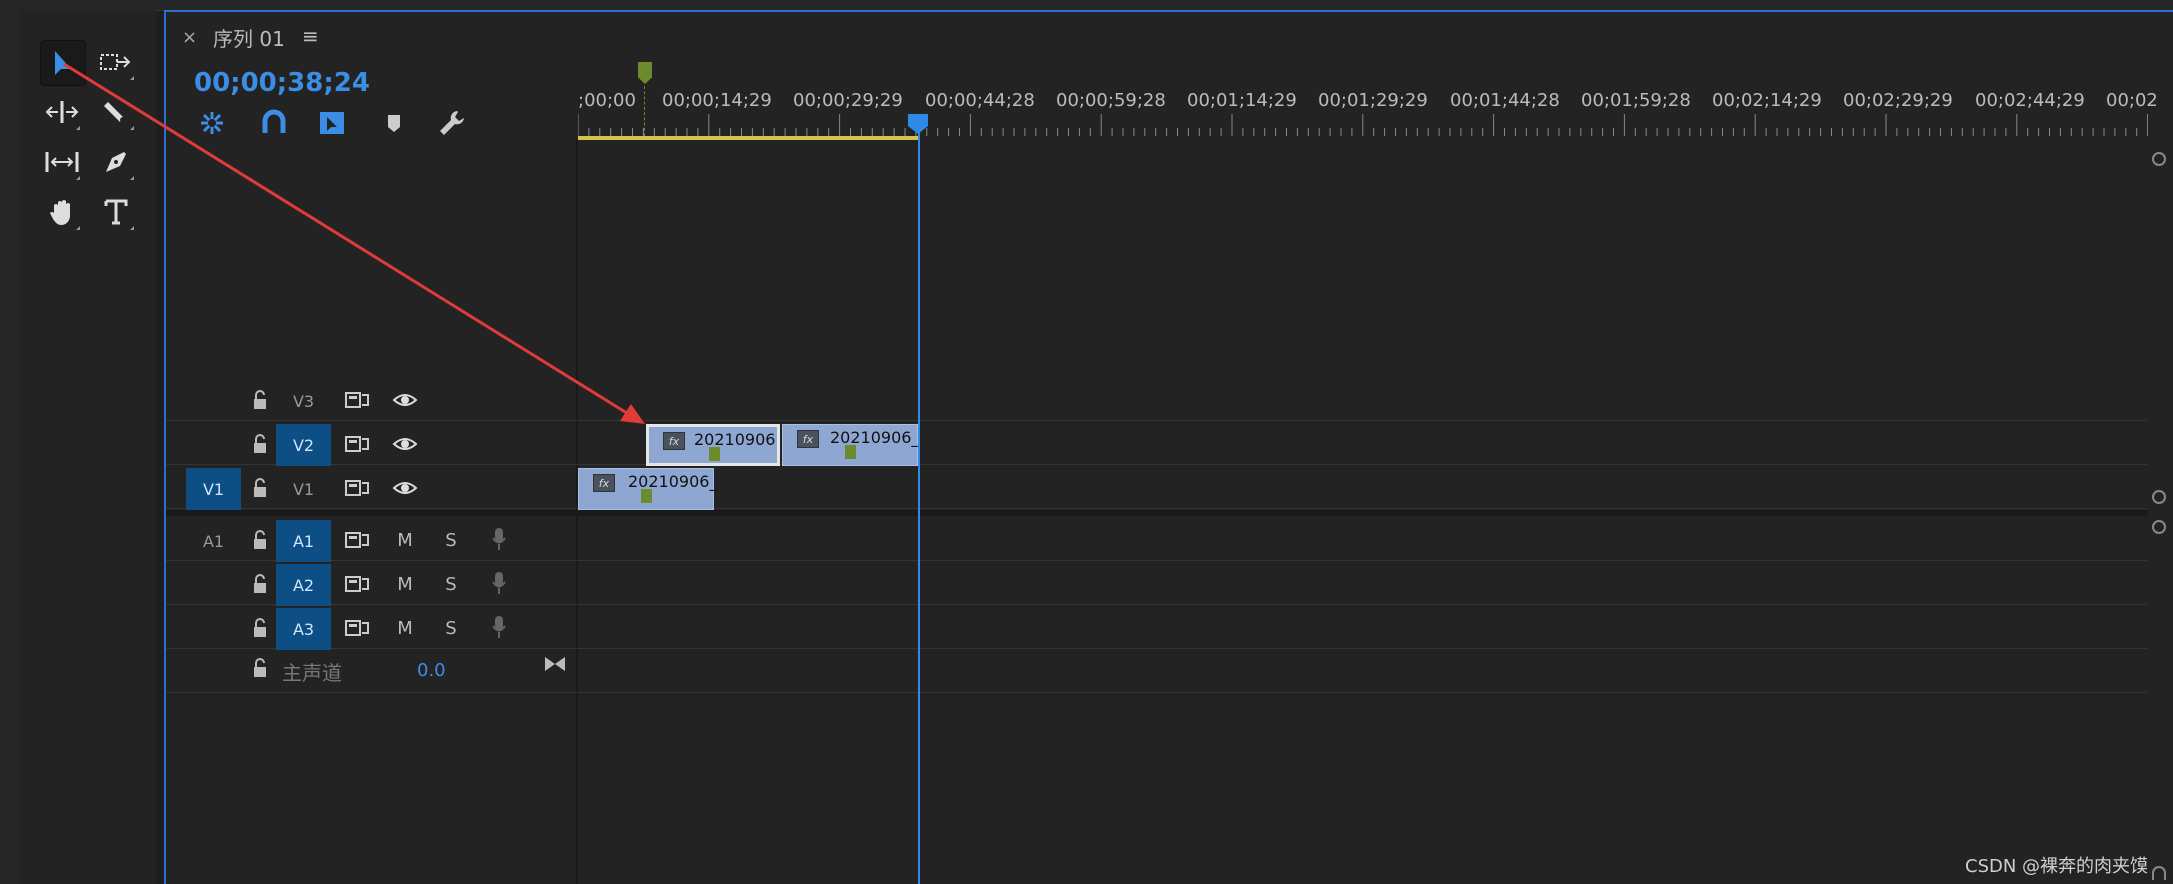  I want to click on type-tool-button, so click(116, 212).